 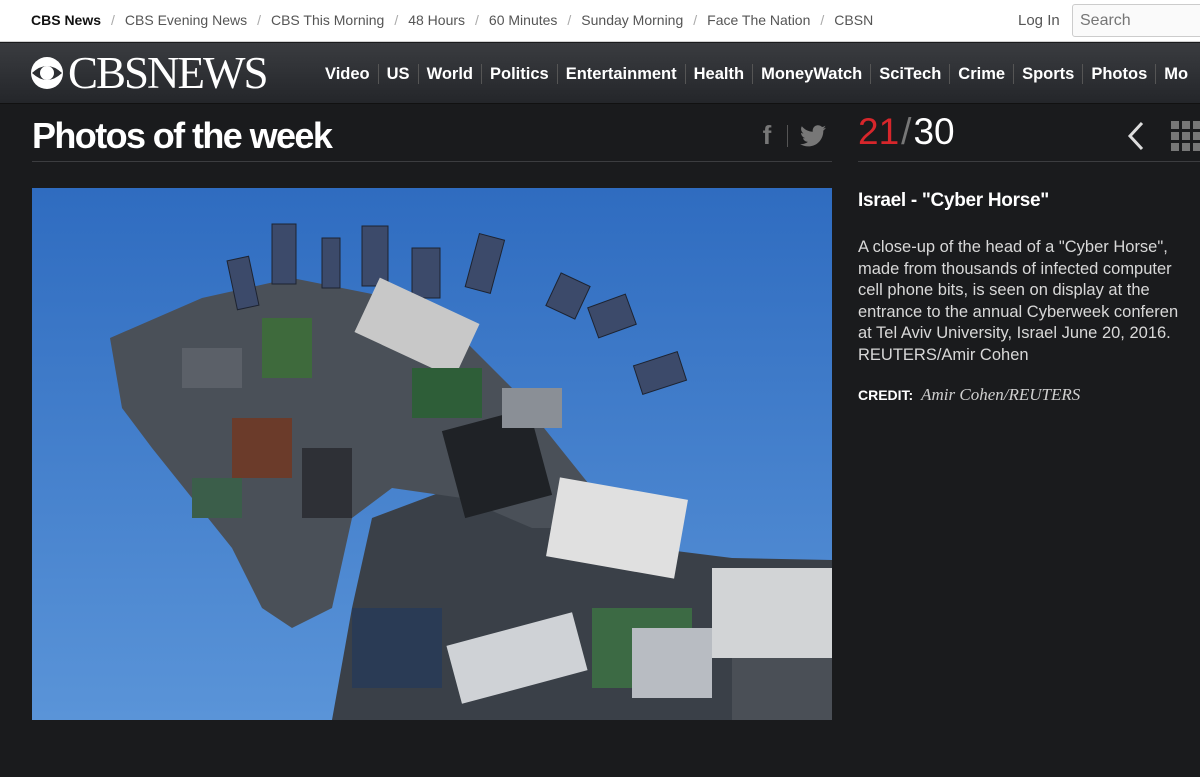 I want to click on gallery-title: Photos of the week, so click(x=182, y=135).